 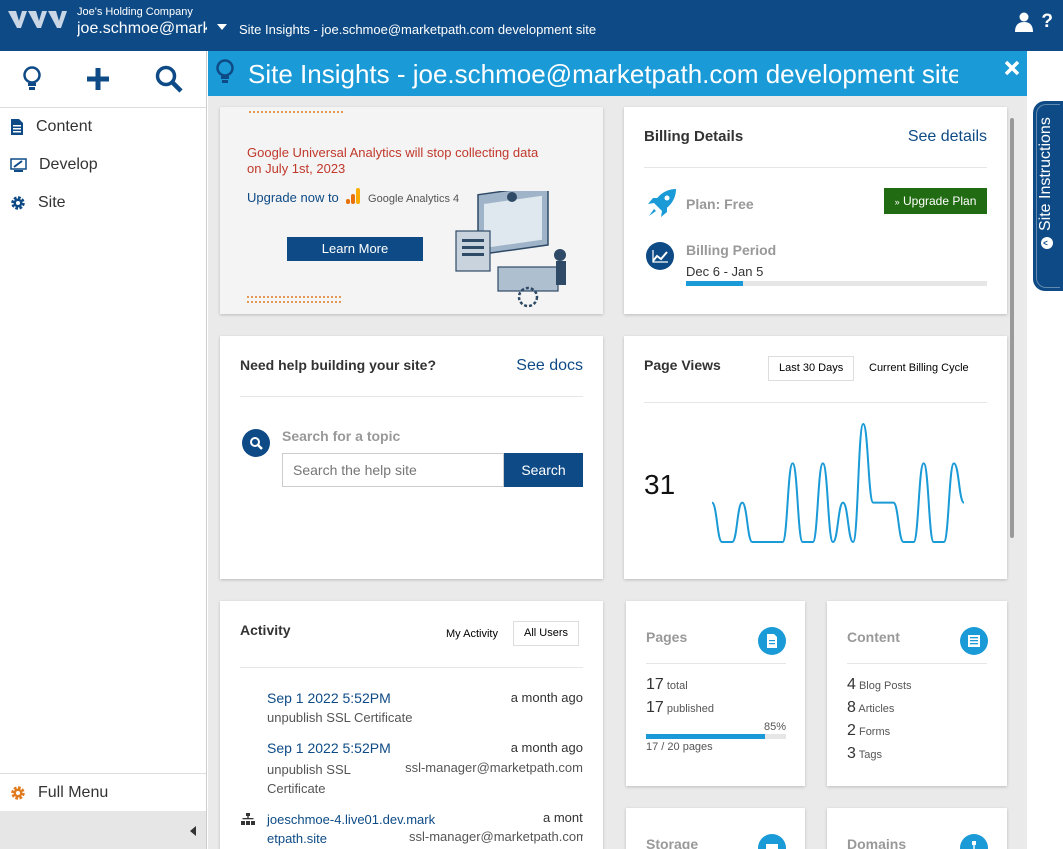 What do you see at coordinates (18, 165) in the screenshot?
I see `develop-icon` at bounding box center [18, 165].